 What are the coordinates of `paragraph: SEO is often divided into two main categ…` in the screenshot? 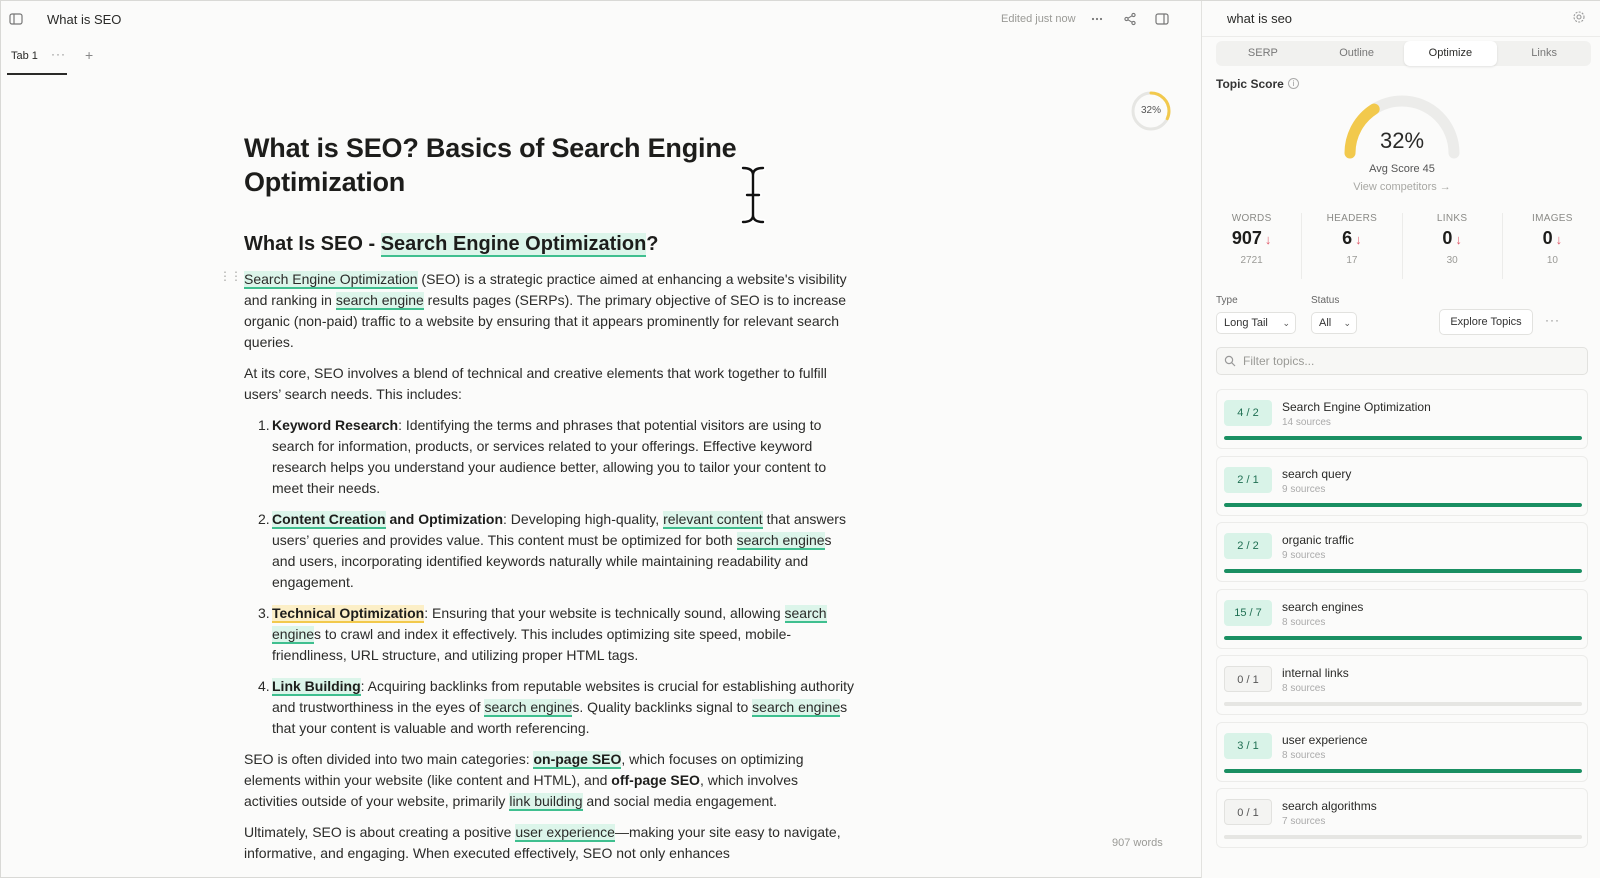 It's located at (524, 781).